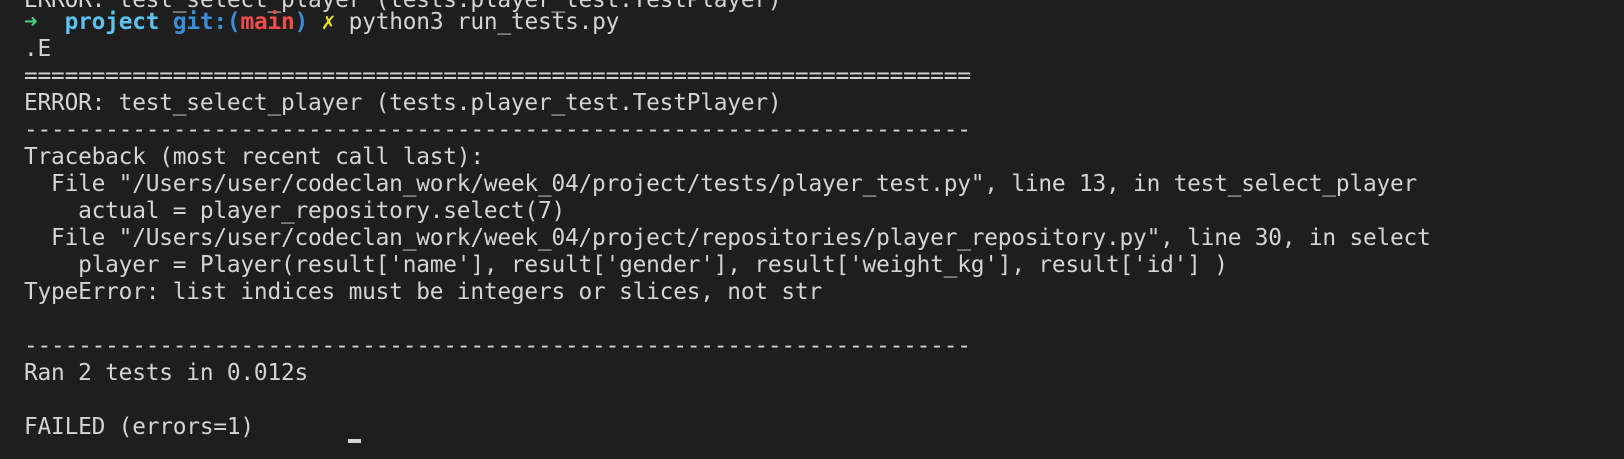 The width and height of the screenshot is (1624, 459). I want to click on test-progress-dots: .E, so click(38, 49).